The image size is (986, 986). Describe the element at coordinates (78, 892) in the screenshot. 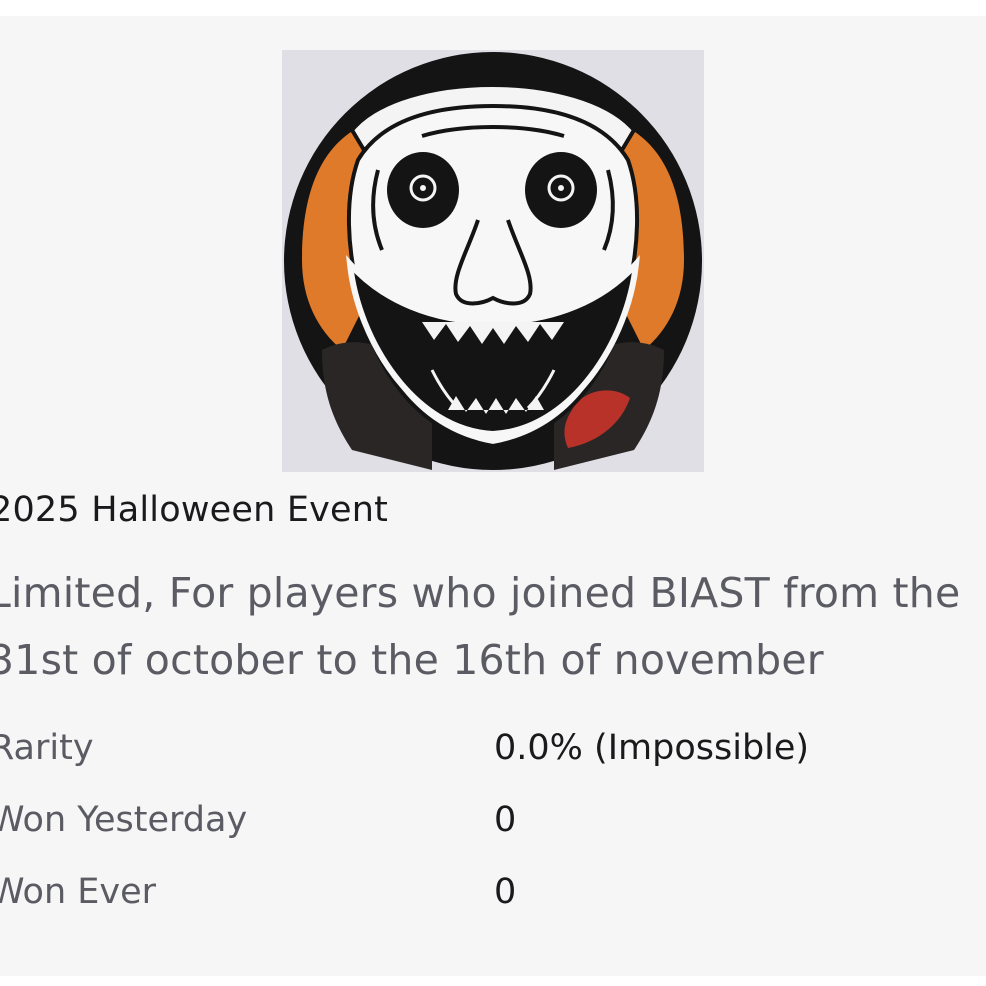

I see `stat-label: Won Ever` at that location.